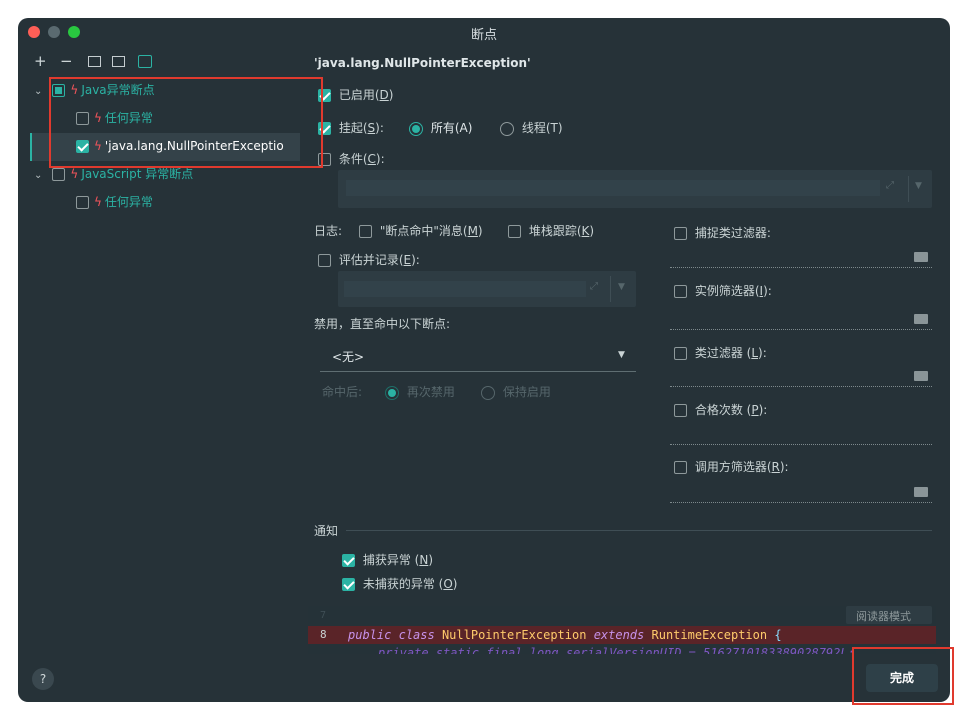 This screenshot has height=720, width=968. I want to click on caller-filter-field, so click(801, 502).